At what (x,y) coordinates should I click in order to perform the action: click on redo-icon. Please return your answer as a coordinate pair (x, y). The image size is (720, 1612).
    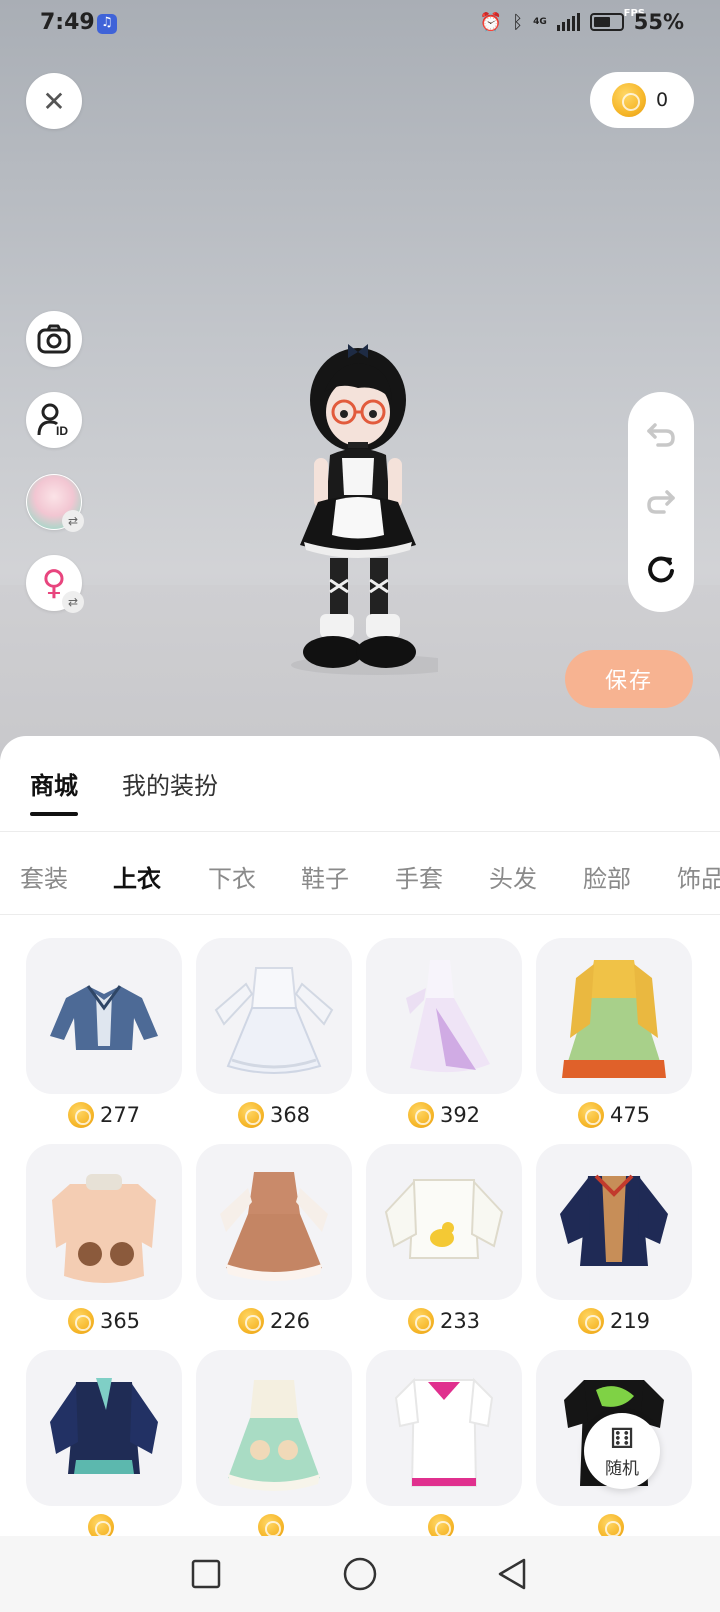
    Looking at the image, I should click on (661, 502).